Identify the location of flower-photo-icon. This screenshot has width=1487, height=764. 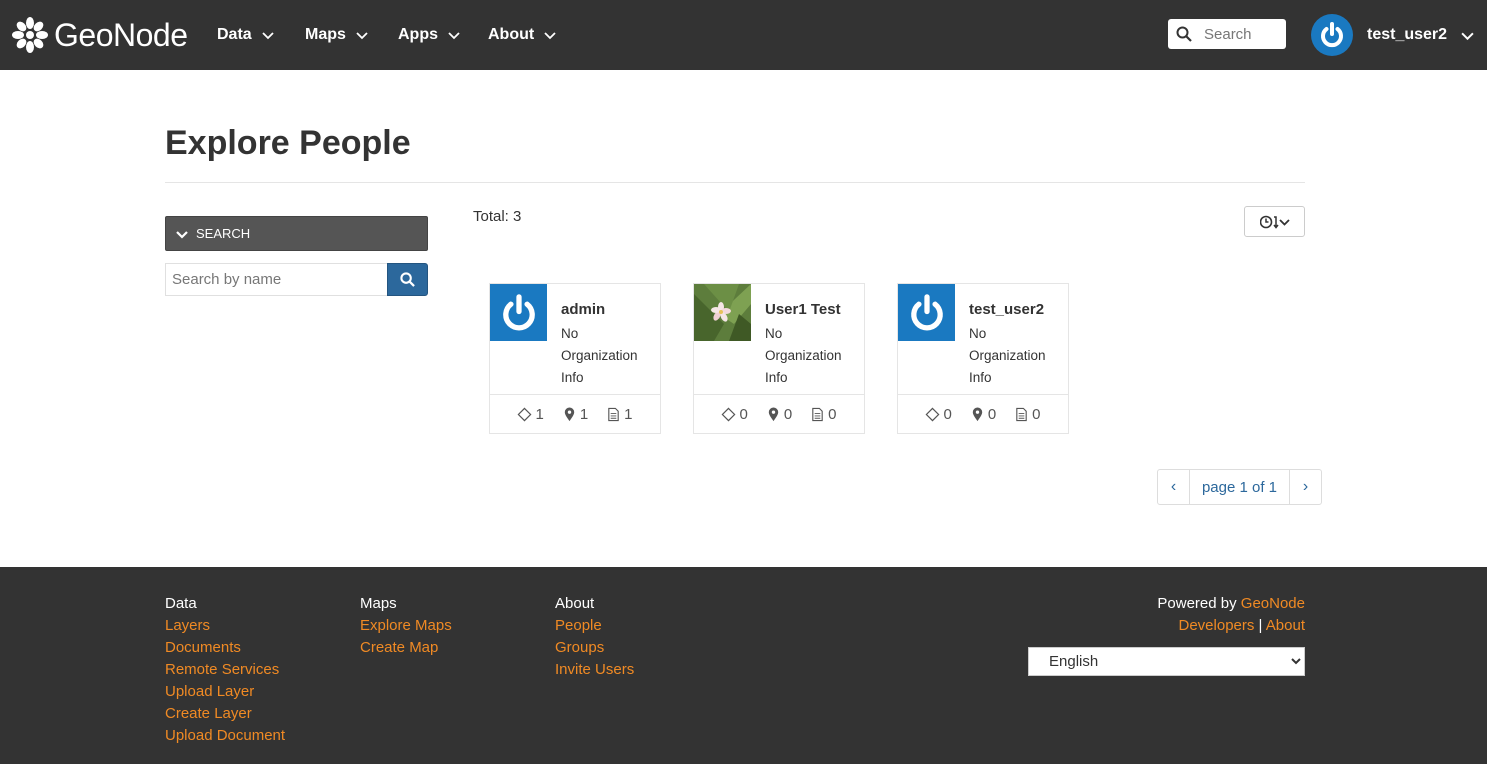
(722, 312).